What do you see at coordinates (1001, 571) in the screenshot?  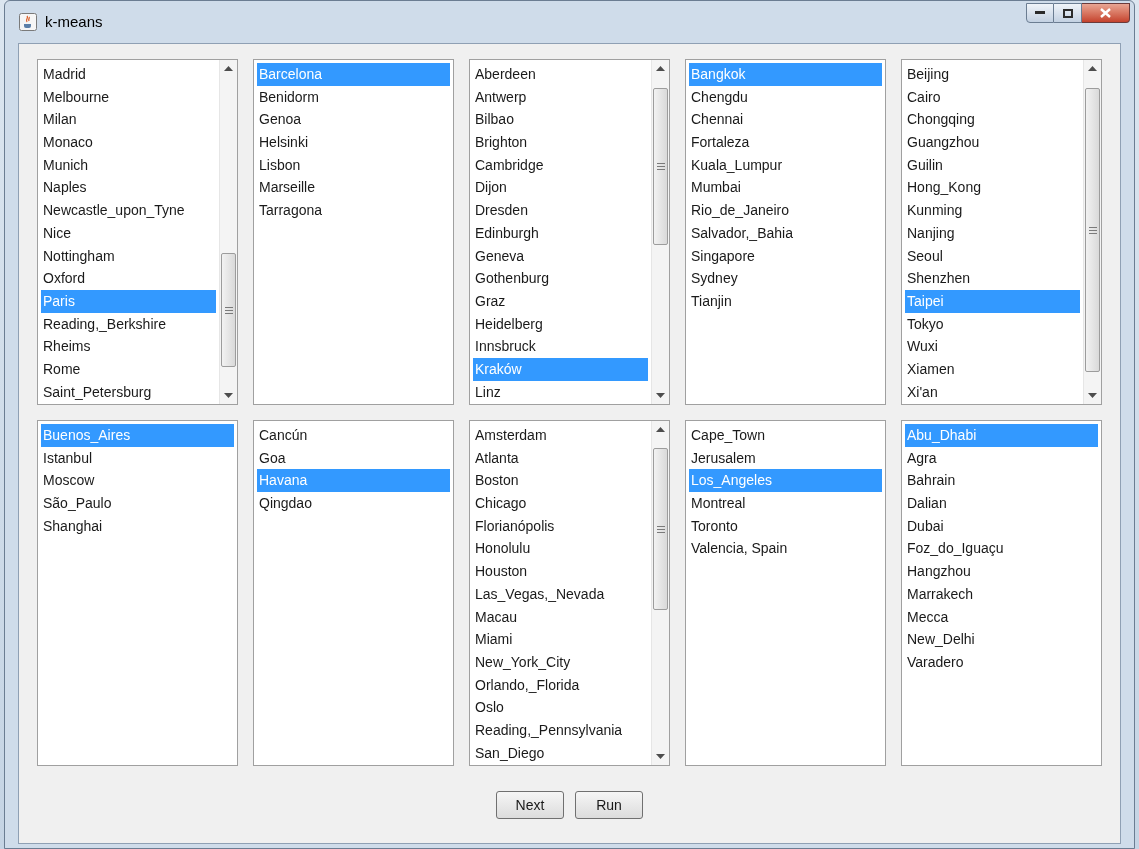 I see `list-item: Hangzhou` at bounding box center [1001, 571].